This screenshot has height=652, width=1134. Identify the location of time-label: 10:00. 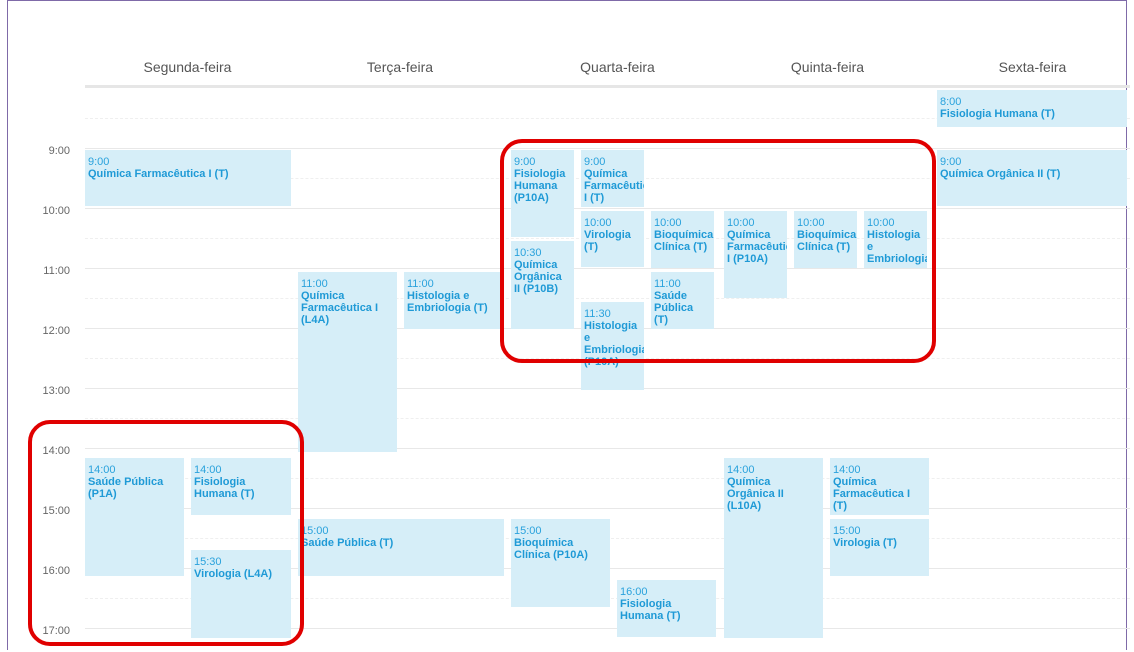
(56, 211).